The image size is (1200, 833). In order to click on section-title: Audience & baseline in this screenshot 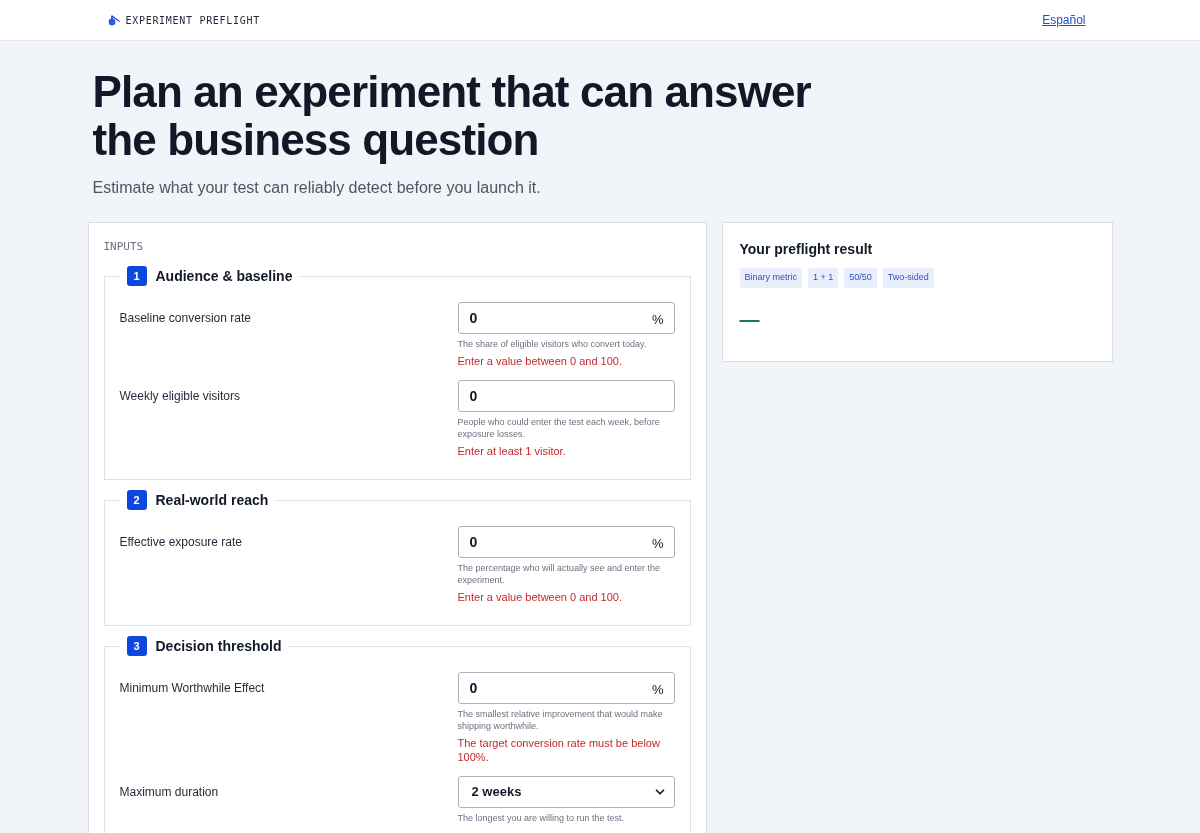, I will do `click(224, 276)`.